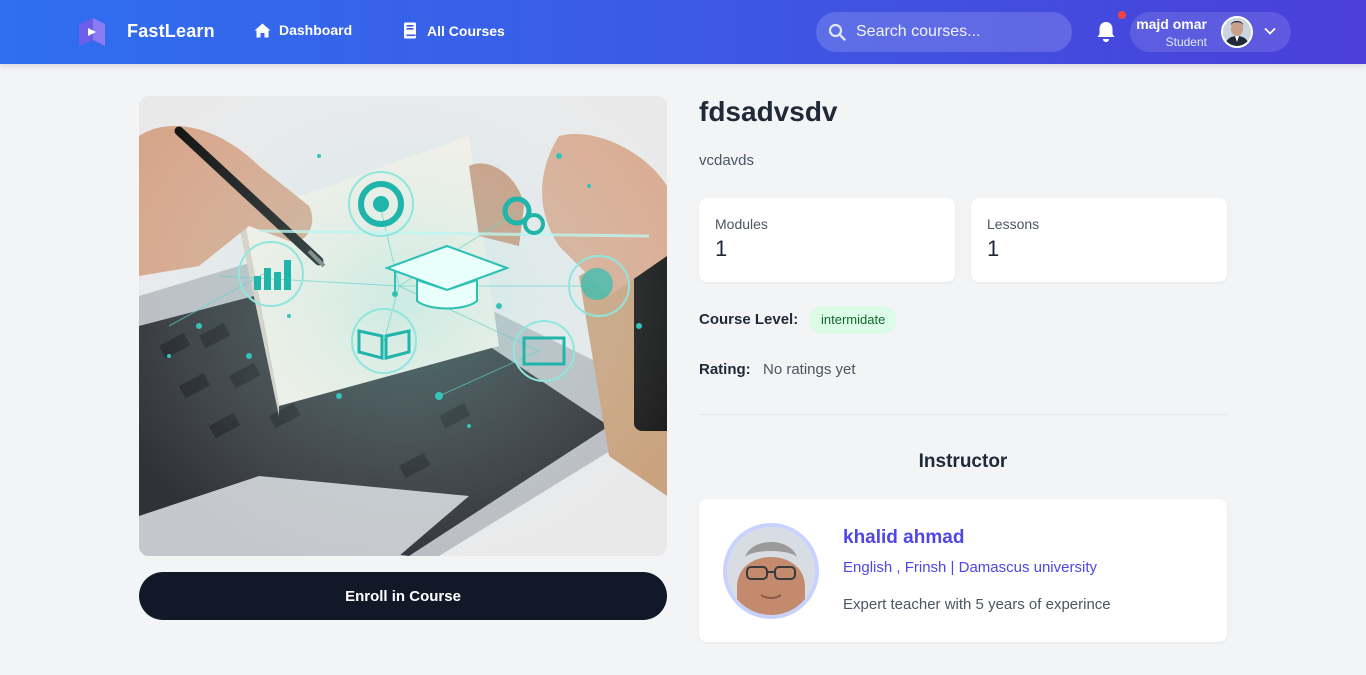 This screenshot has width=1366, height=675. Describe the element at coordinates (853, 320) in the screenshot. I see `course-level-badge: intermidate` at that location.